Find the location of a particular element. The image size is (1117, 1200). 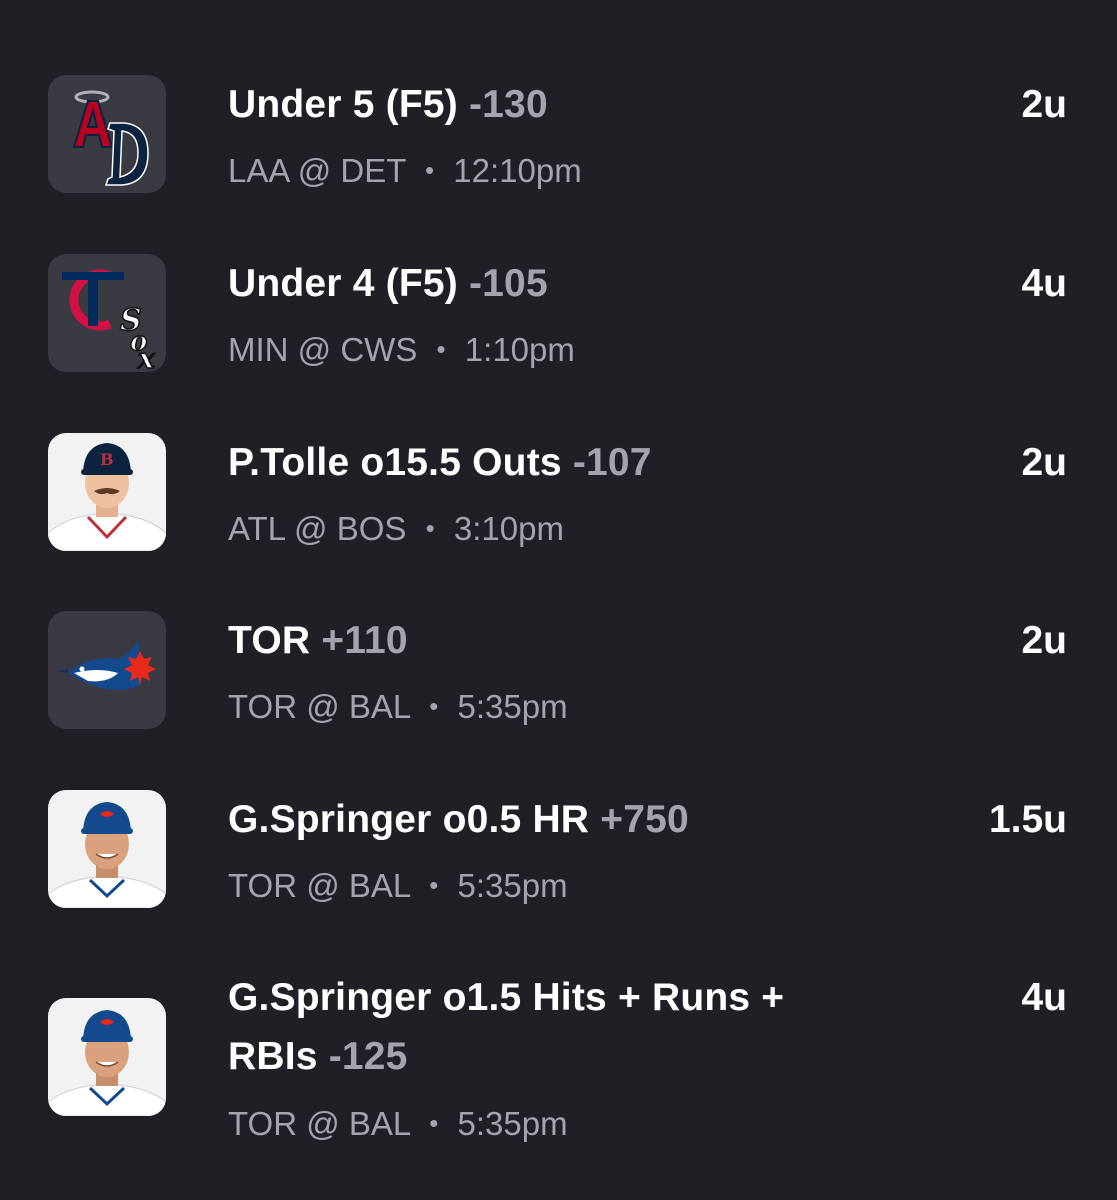

game-info: ATL @ BOS • 3:10pm is located at coordinates (396, 530).